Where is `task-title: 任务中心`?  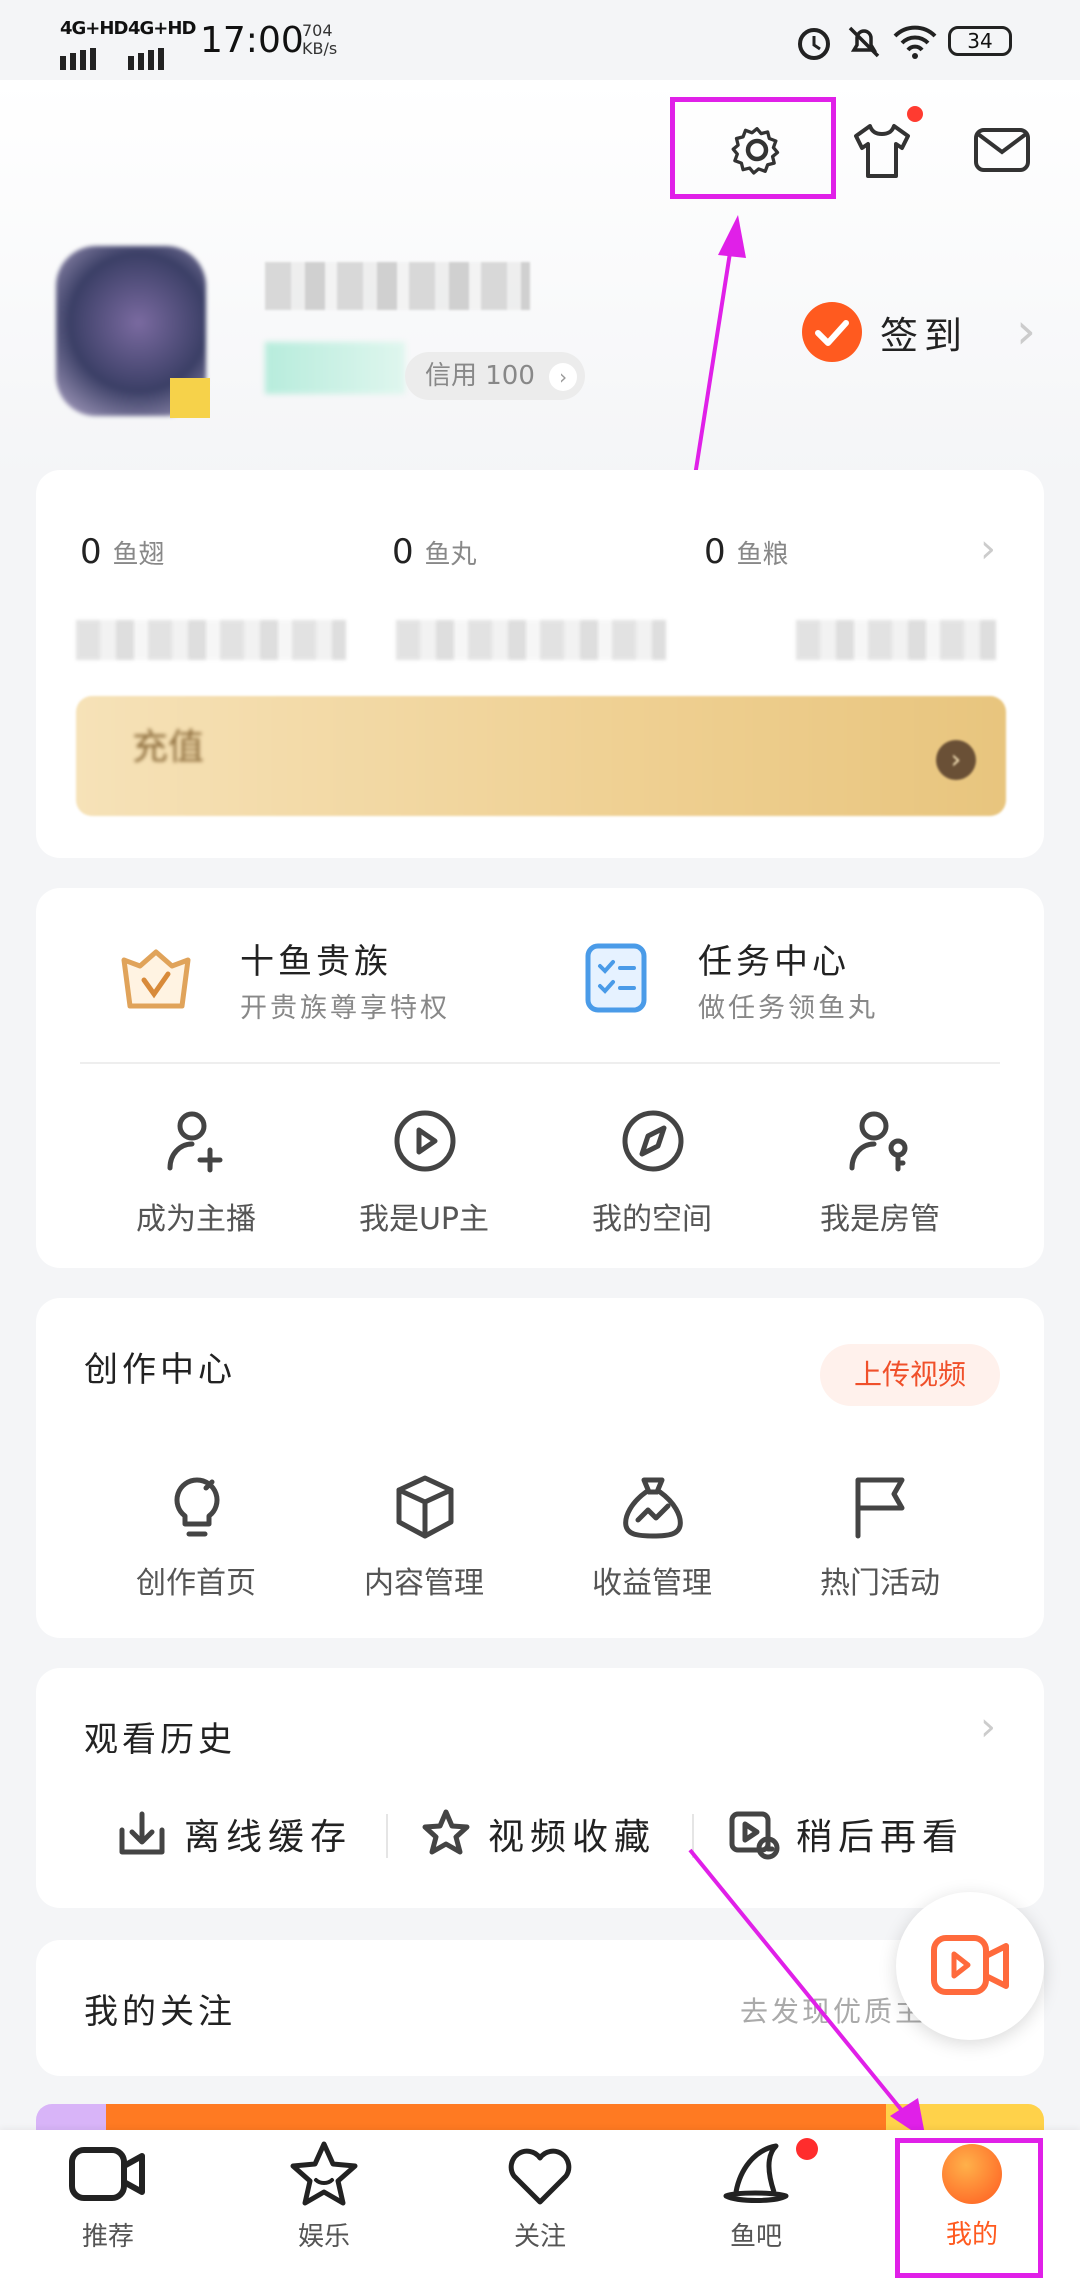
task-title: 任务中心 is located at coordinates (774, 958).